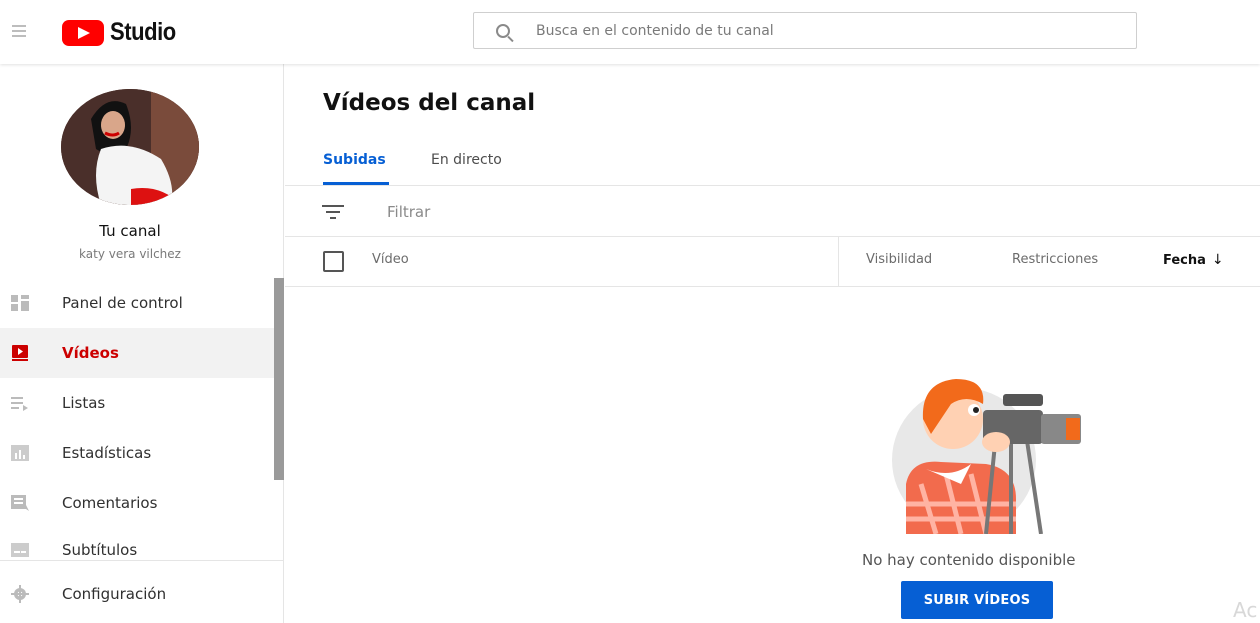 The width and height of the screenshot is (1260, 623). Describe the element at coordinates (772, 236) in the screenshot. I see `filter-divider` at that location.